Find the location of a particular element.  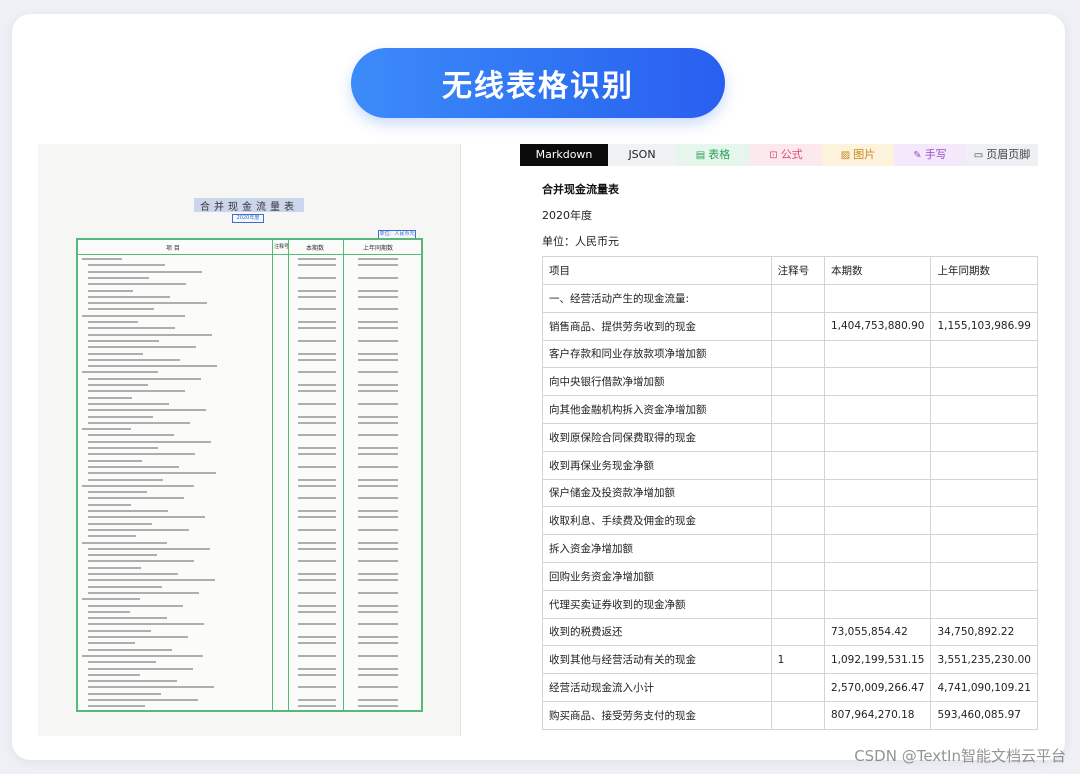

table-cell: 1,404,753,880.90 is located at coordinates (877, 326).